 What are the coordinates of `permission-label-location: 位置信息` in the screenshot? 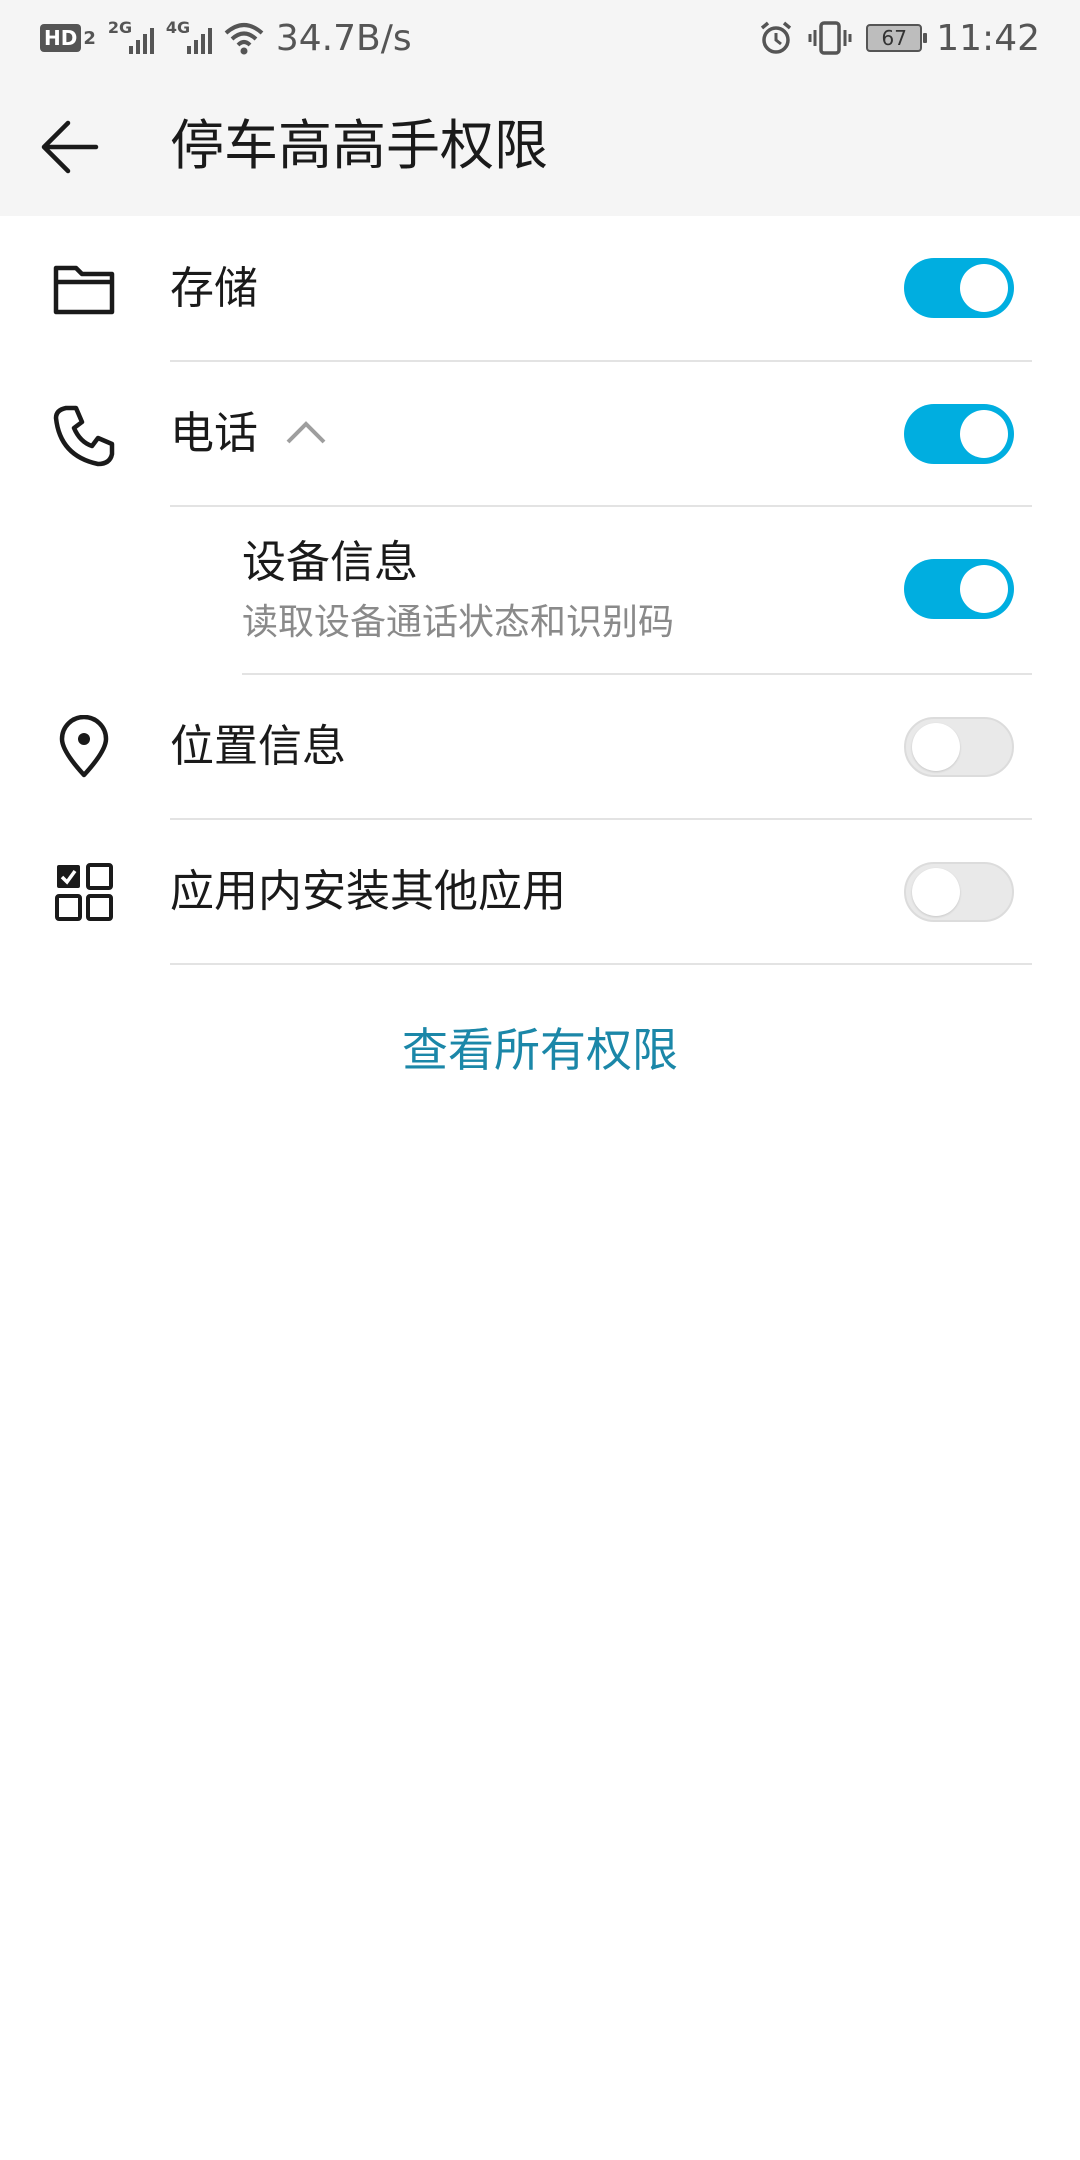 It's located at (258, 746).